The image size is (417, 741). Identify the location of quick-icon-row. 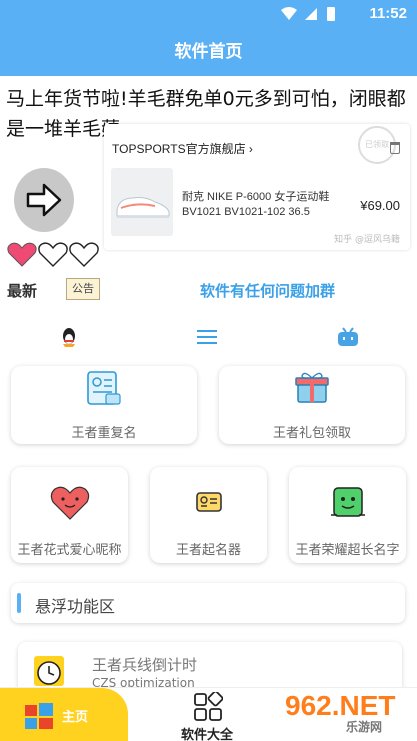
(208, 339).